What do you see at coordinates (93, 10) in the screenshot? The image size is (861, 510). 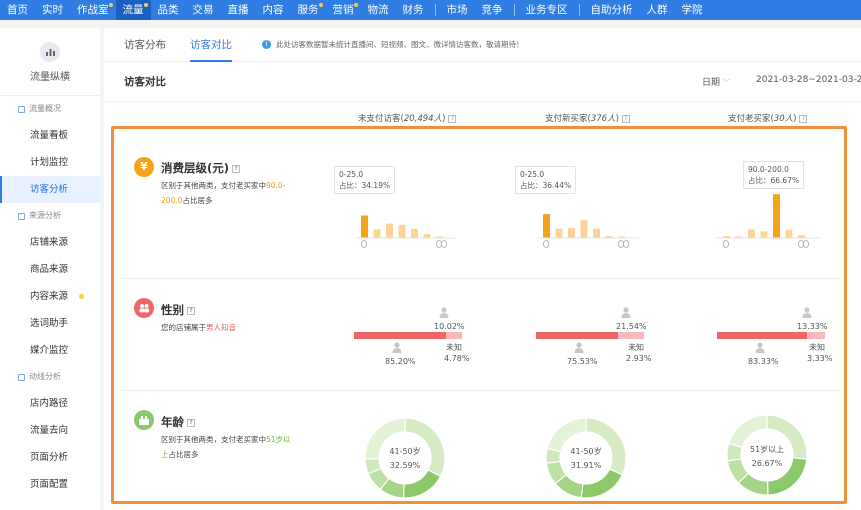 I see `nav-item: 作战室` at bounding box center [93, 10].